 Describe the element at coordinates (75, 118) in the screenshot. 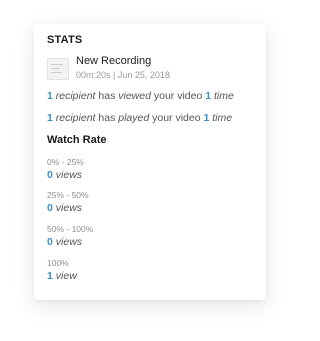

I see `played-recipient-word: recipient` at that location.